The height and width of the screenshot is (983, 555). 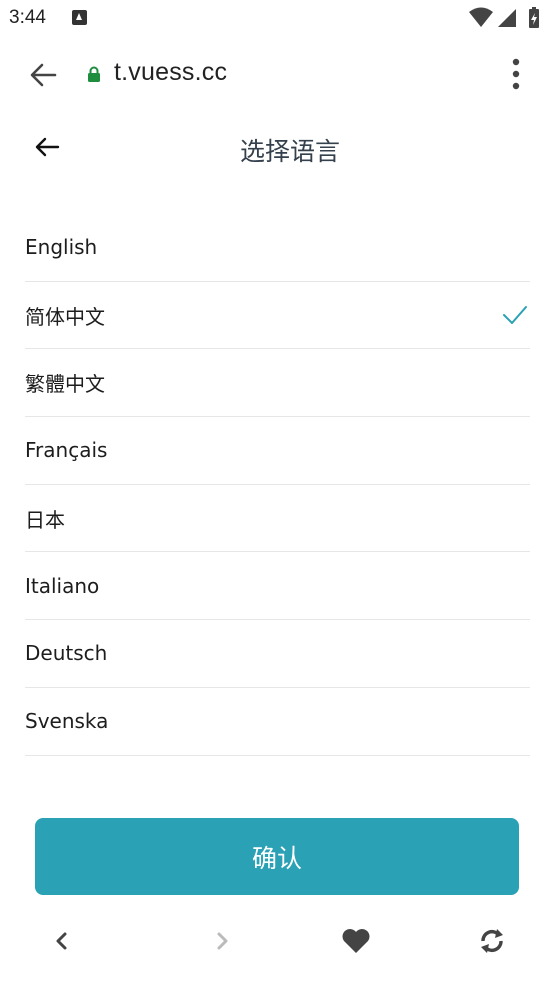 I want to click on nav-back-button, so click(x=62, y=941).